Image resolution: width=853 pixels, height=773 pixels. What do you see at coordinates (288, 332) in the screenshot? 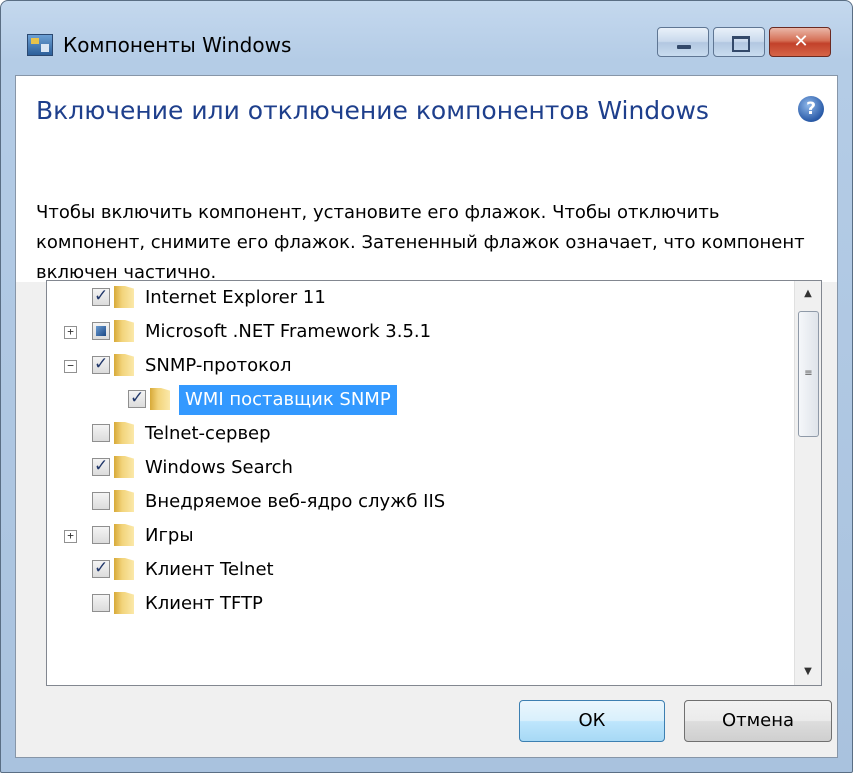
I see `feature-label: Microsoft .NET Framework 3.5.1` at bounding box center [288, 332].